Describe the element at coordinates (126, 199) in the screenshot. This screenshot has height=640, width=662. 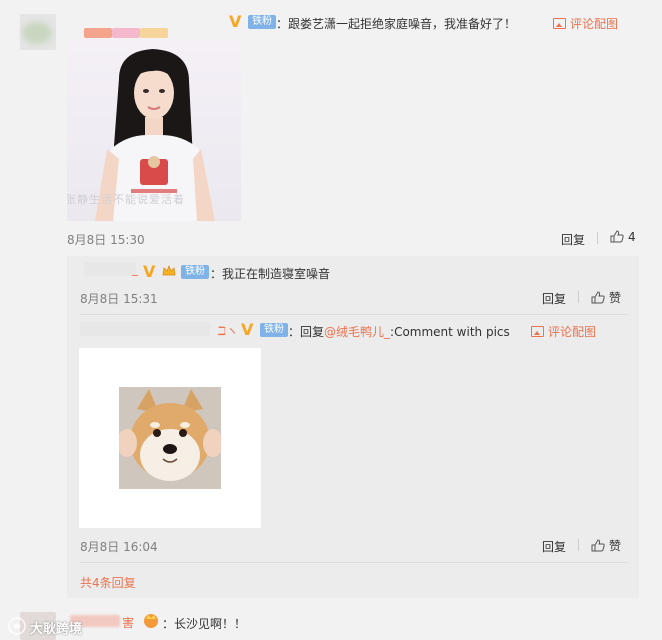
I see `photo-caption: 张静生活不能说爱活着` at that location.